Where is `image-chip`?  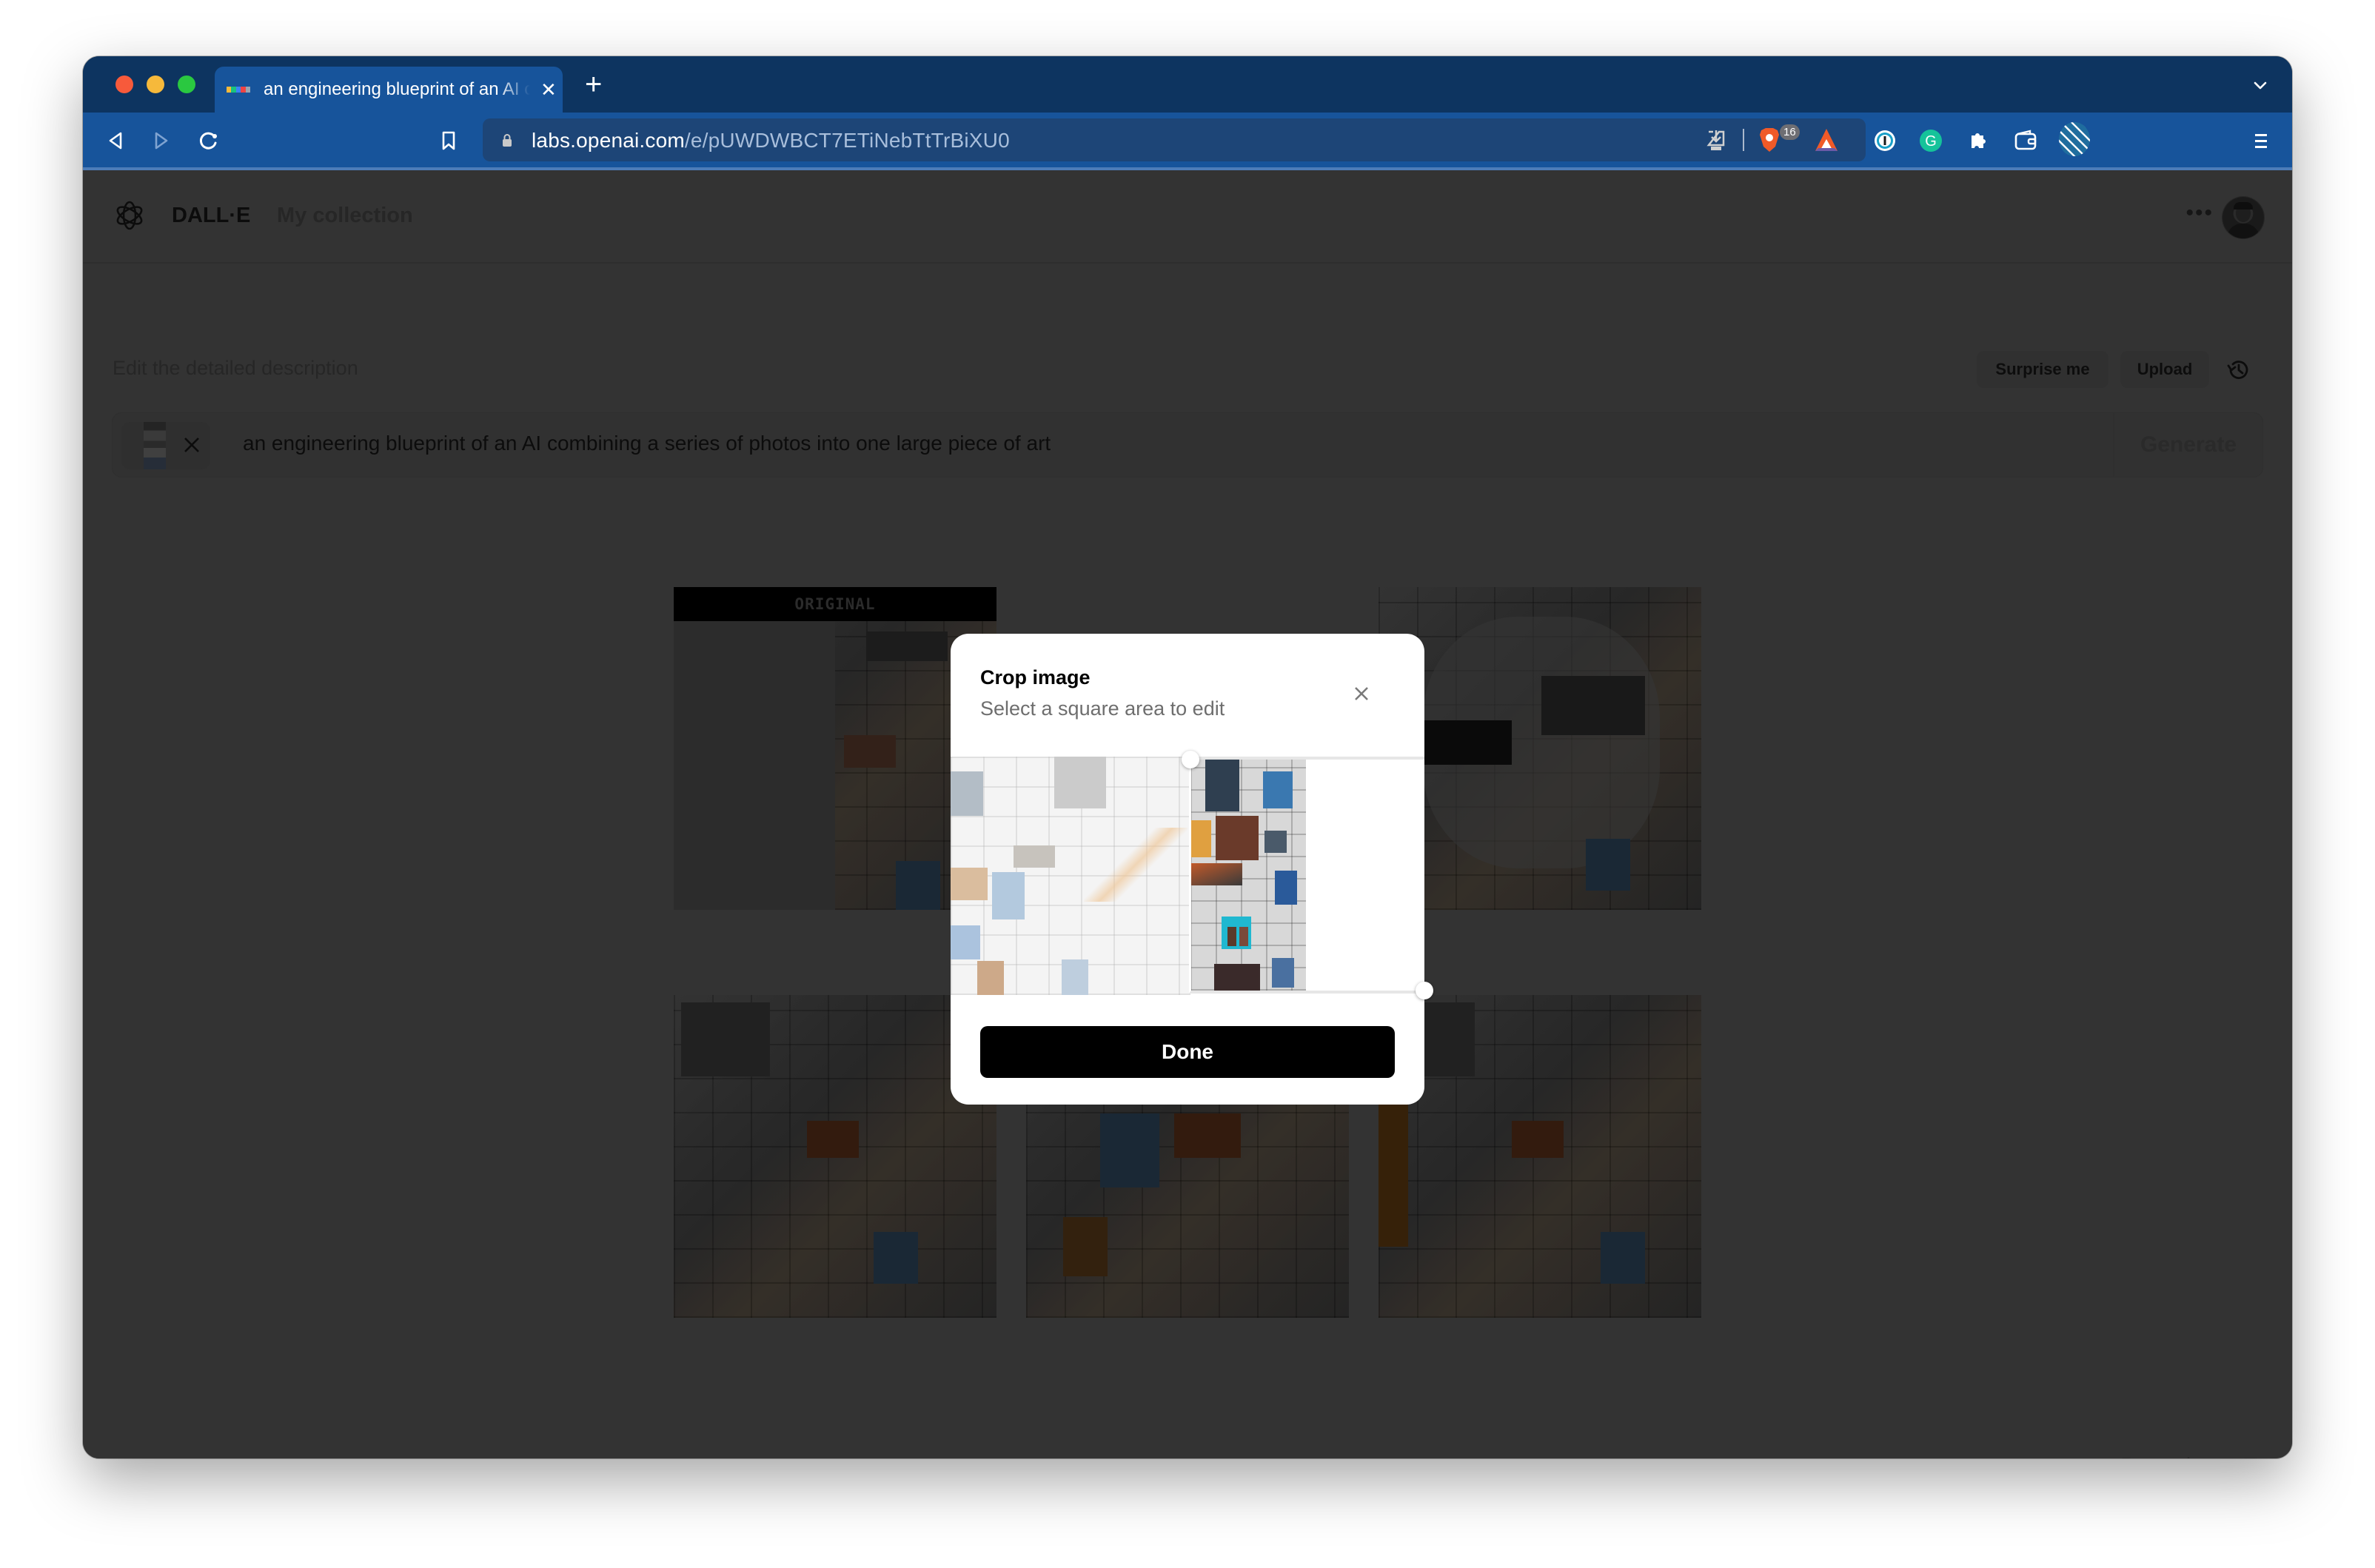 image-chip is located at coordinates (165, 445).